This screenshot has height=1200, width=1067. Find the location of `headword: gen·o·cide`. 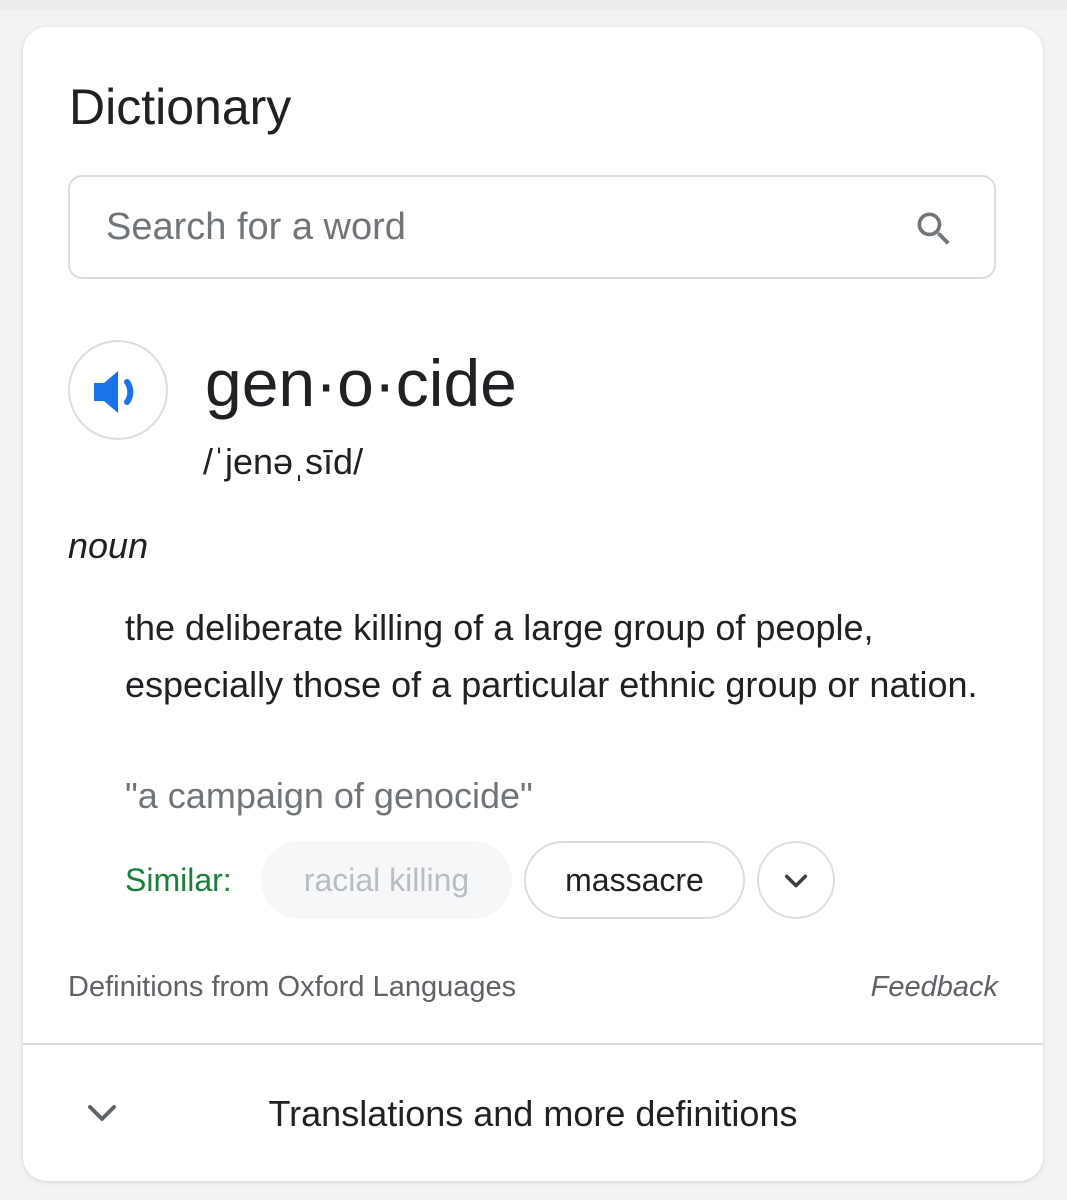

headword: gen·o·cide is located at coordinates (361, 383).